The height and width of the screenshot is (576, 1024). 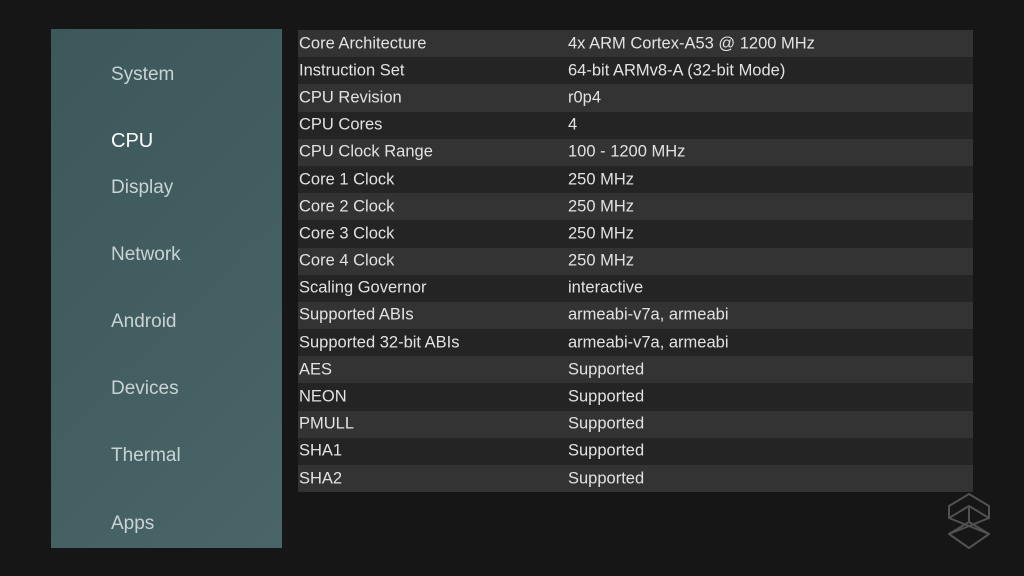 I want to click on row-label: Supported ABIs, so click(x=356, y=314).